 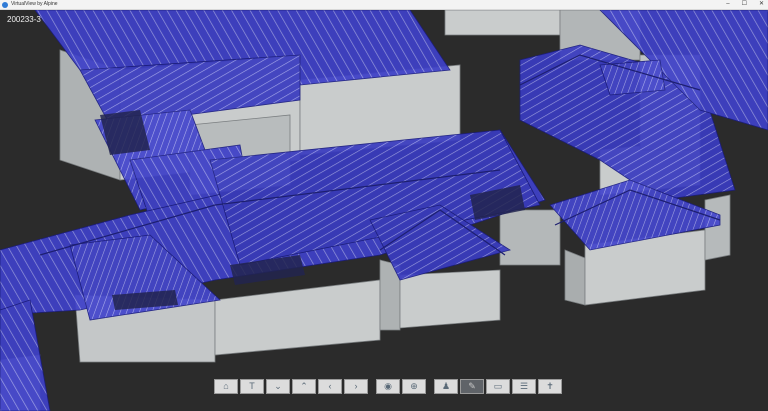 I want to click on maximize-button: ☐, so click(x=744, y=4).